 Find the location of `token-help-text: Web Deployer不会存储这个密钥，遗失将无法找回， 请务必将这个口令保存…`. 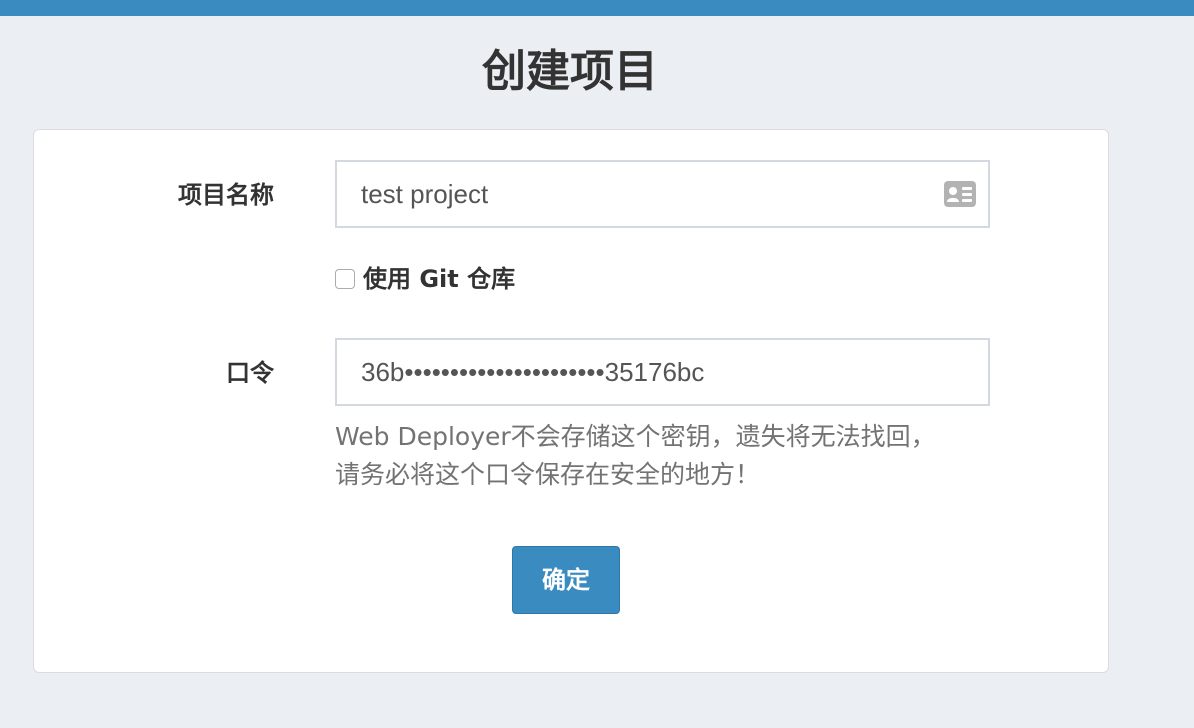

token-help-text: Web Deployer不会存储这个密钥，遗失将无法找回， 请务必将这个口令保存… is located at coordinates (665, 456).